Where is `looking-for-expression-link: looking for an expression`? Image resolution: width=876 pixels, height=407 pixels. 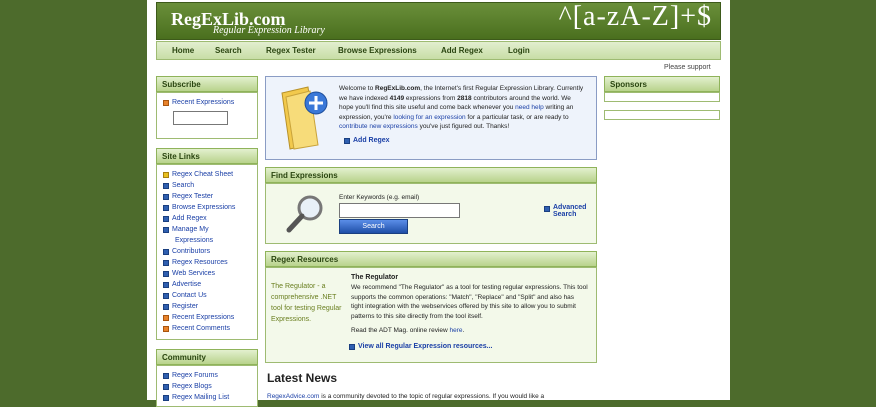 looking-for-expression-link: looking for an expression is located at coordinates (429, 117).